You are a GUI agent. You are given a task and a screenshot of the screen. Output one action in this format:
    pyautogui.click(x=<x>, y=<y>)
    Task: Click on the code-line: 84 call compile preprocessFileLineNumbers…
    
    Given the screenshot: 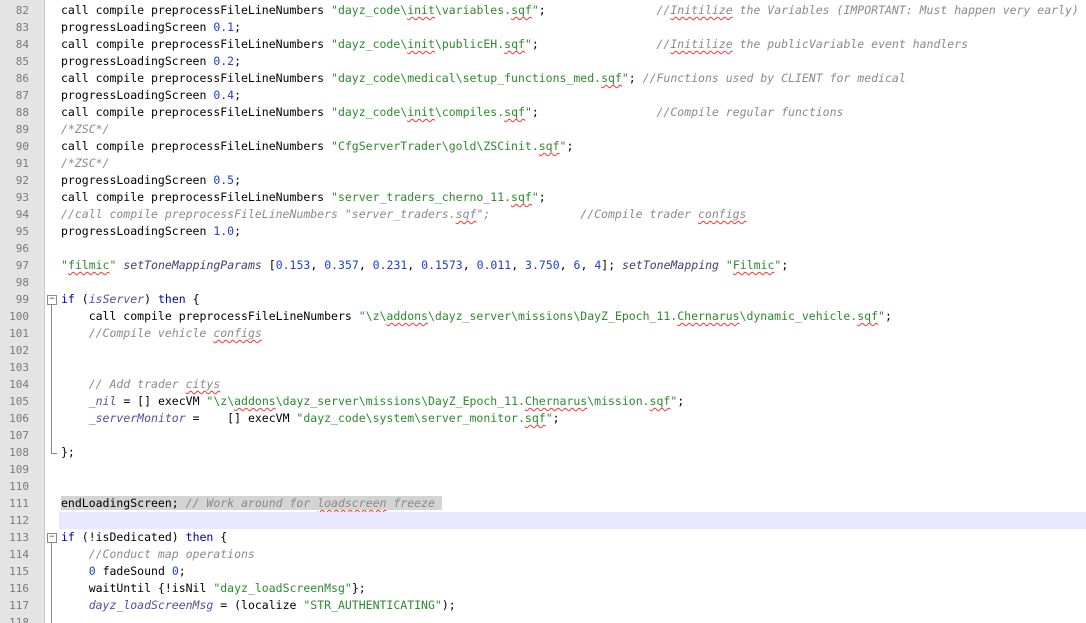 What is the action you would take?
    pyautogui.click(x=543, y=44)
    